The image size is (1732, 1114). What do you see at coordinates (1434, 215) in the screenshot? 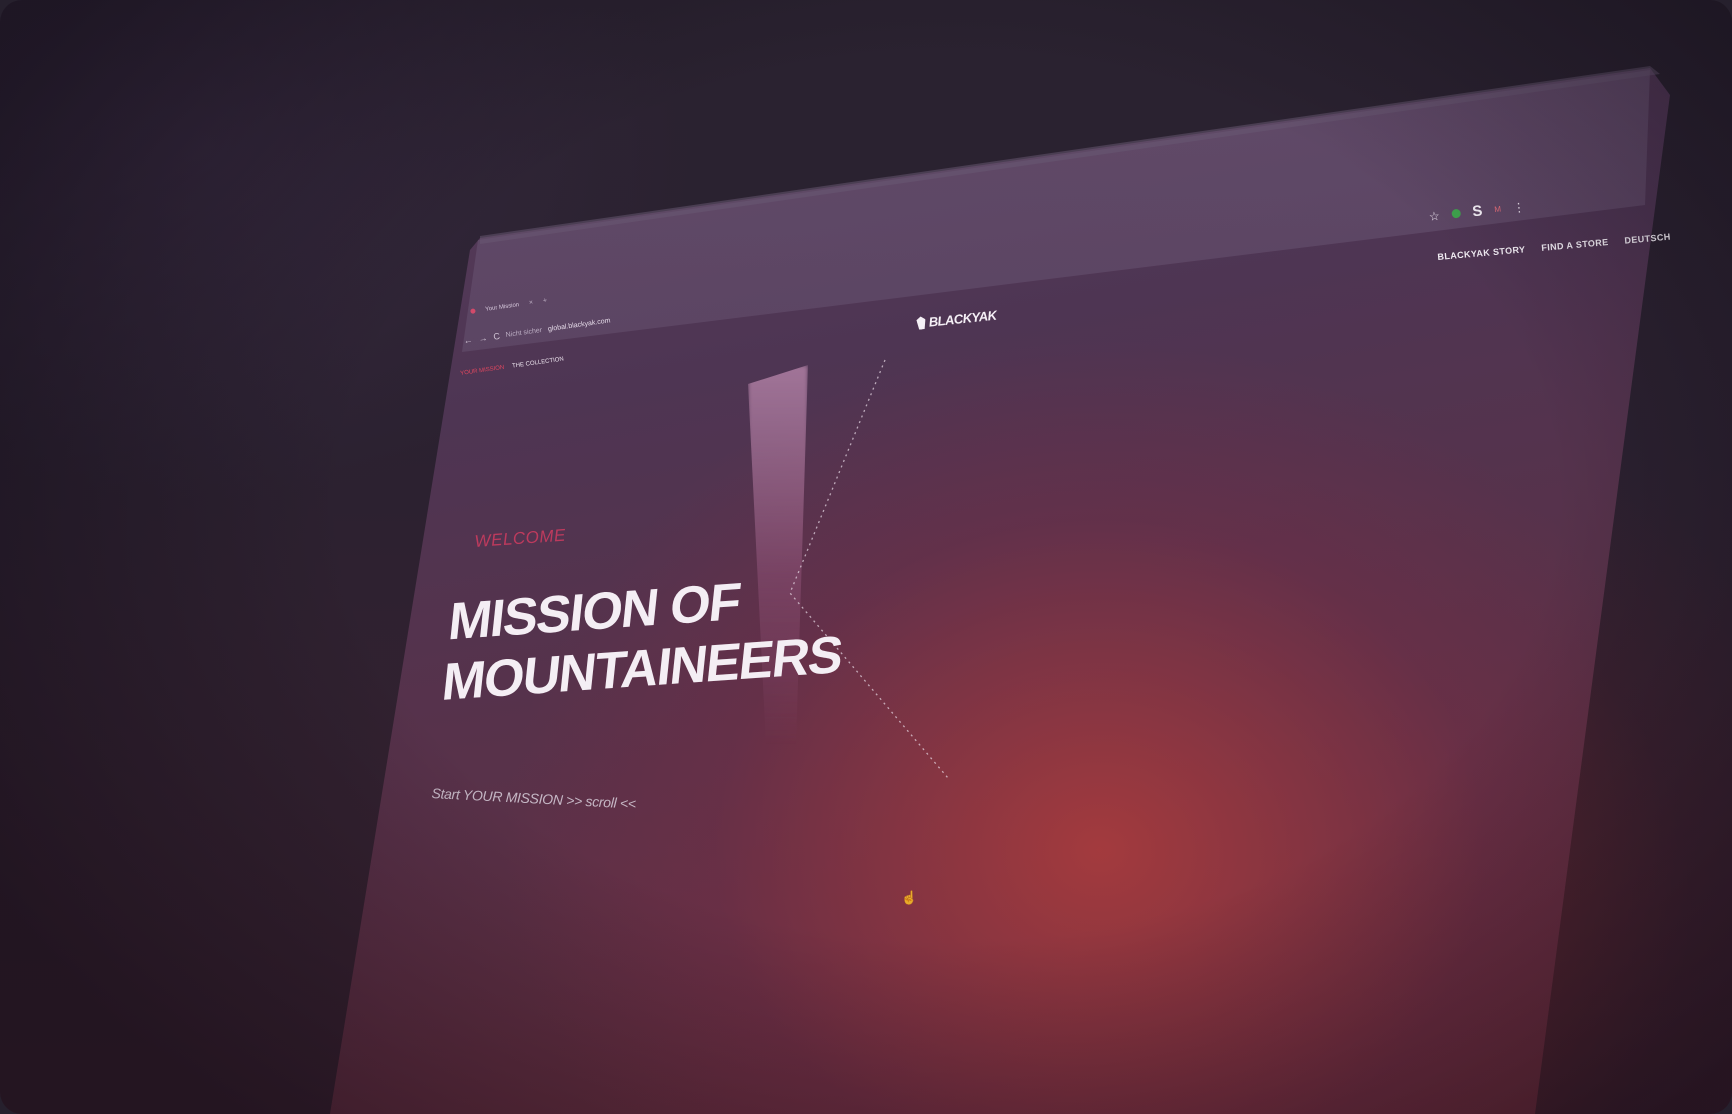
I see `bookmark-star-icon: ☆` at bounding box center [1434, 215].